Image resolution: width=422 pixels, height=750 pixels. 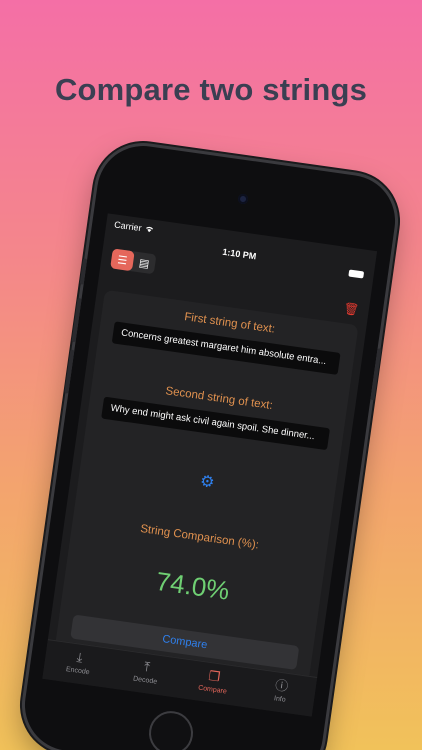 I want to click on documents-icon: ❐, so click(x=214, y=676).